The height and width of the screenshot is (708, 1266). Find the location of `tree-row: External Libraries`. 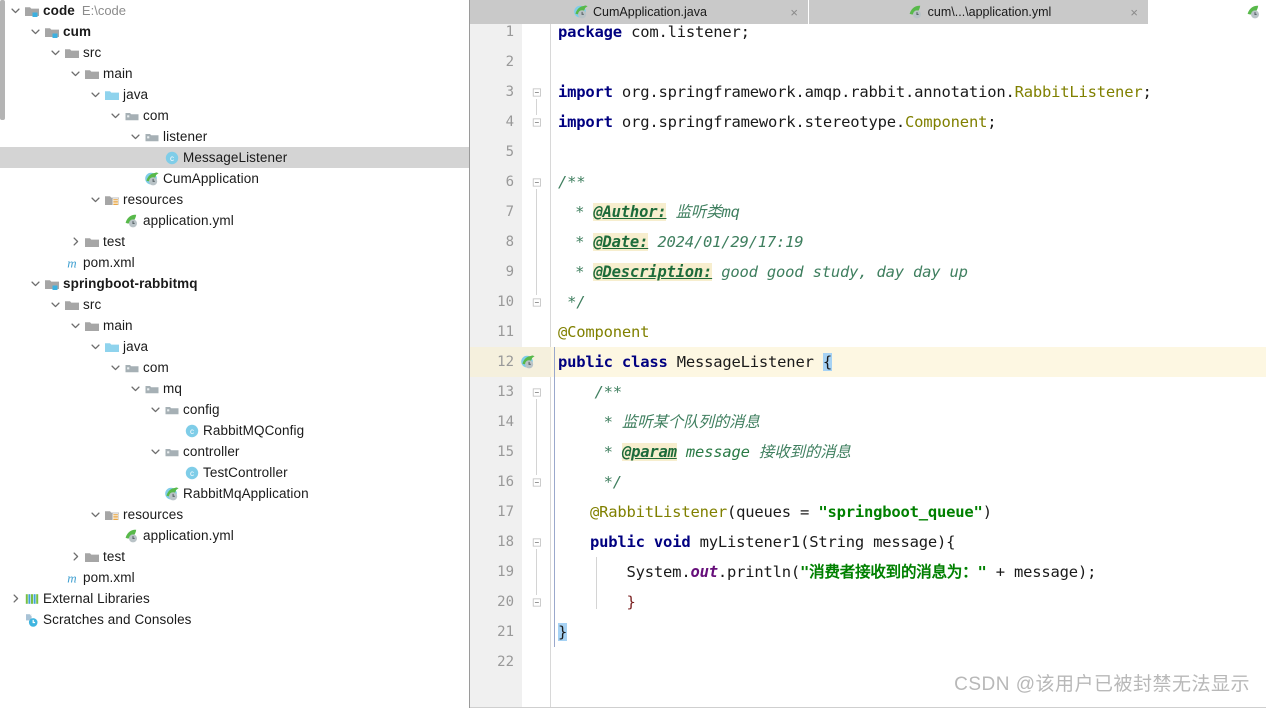

tree-row: External Libraries is located at coordinates (234, 598).